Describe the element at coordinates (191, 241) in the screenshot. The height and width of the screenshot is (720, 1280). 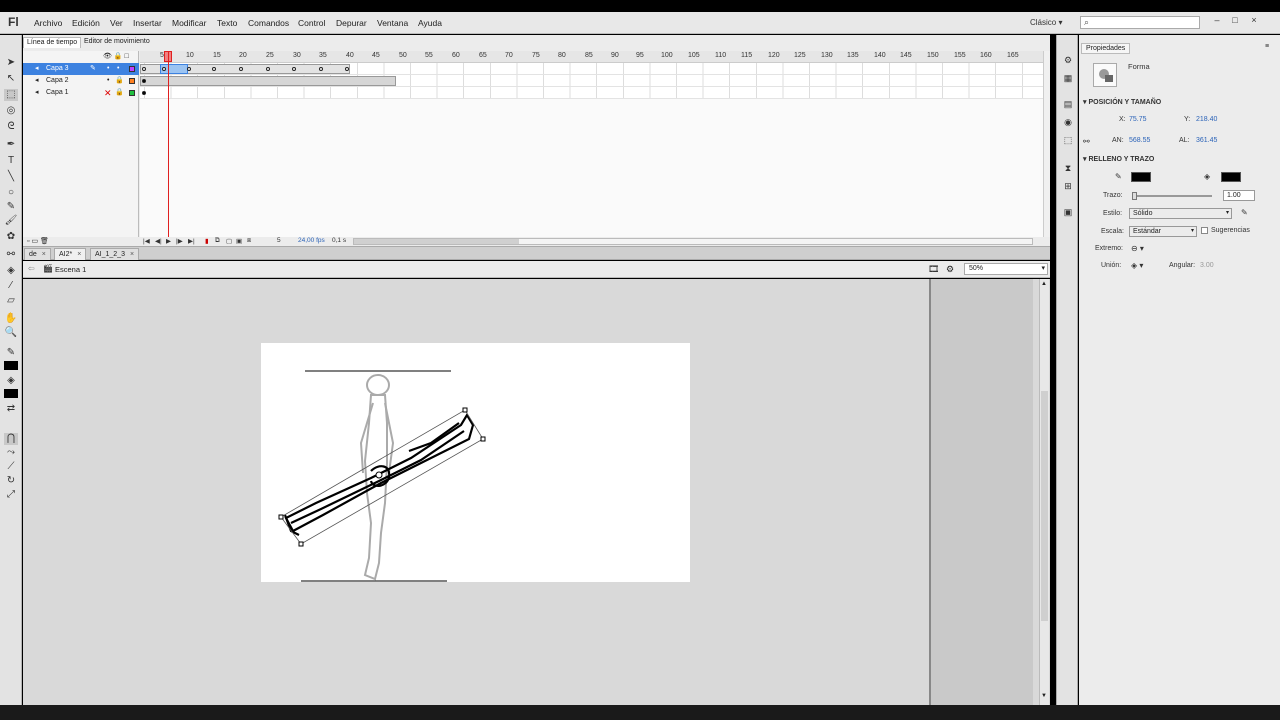
I see `go-last-icon: ▶|` at that location.